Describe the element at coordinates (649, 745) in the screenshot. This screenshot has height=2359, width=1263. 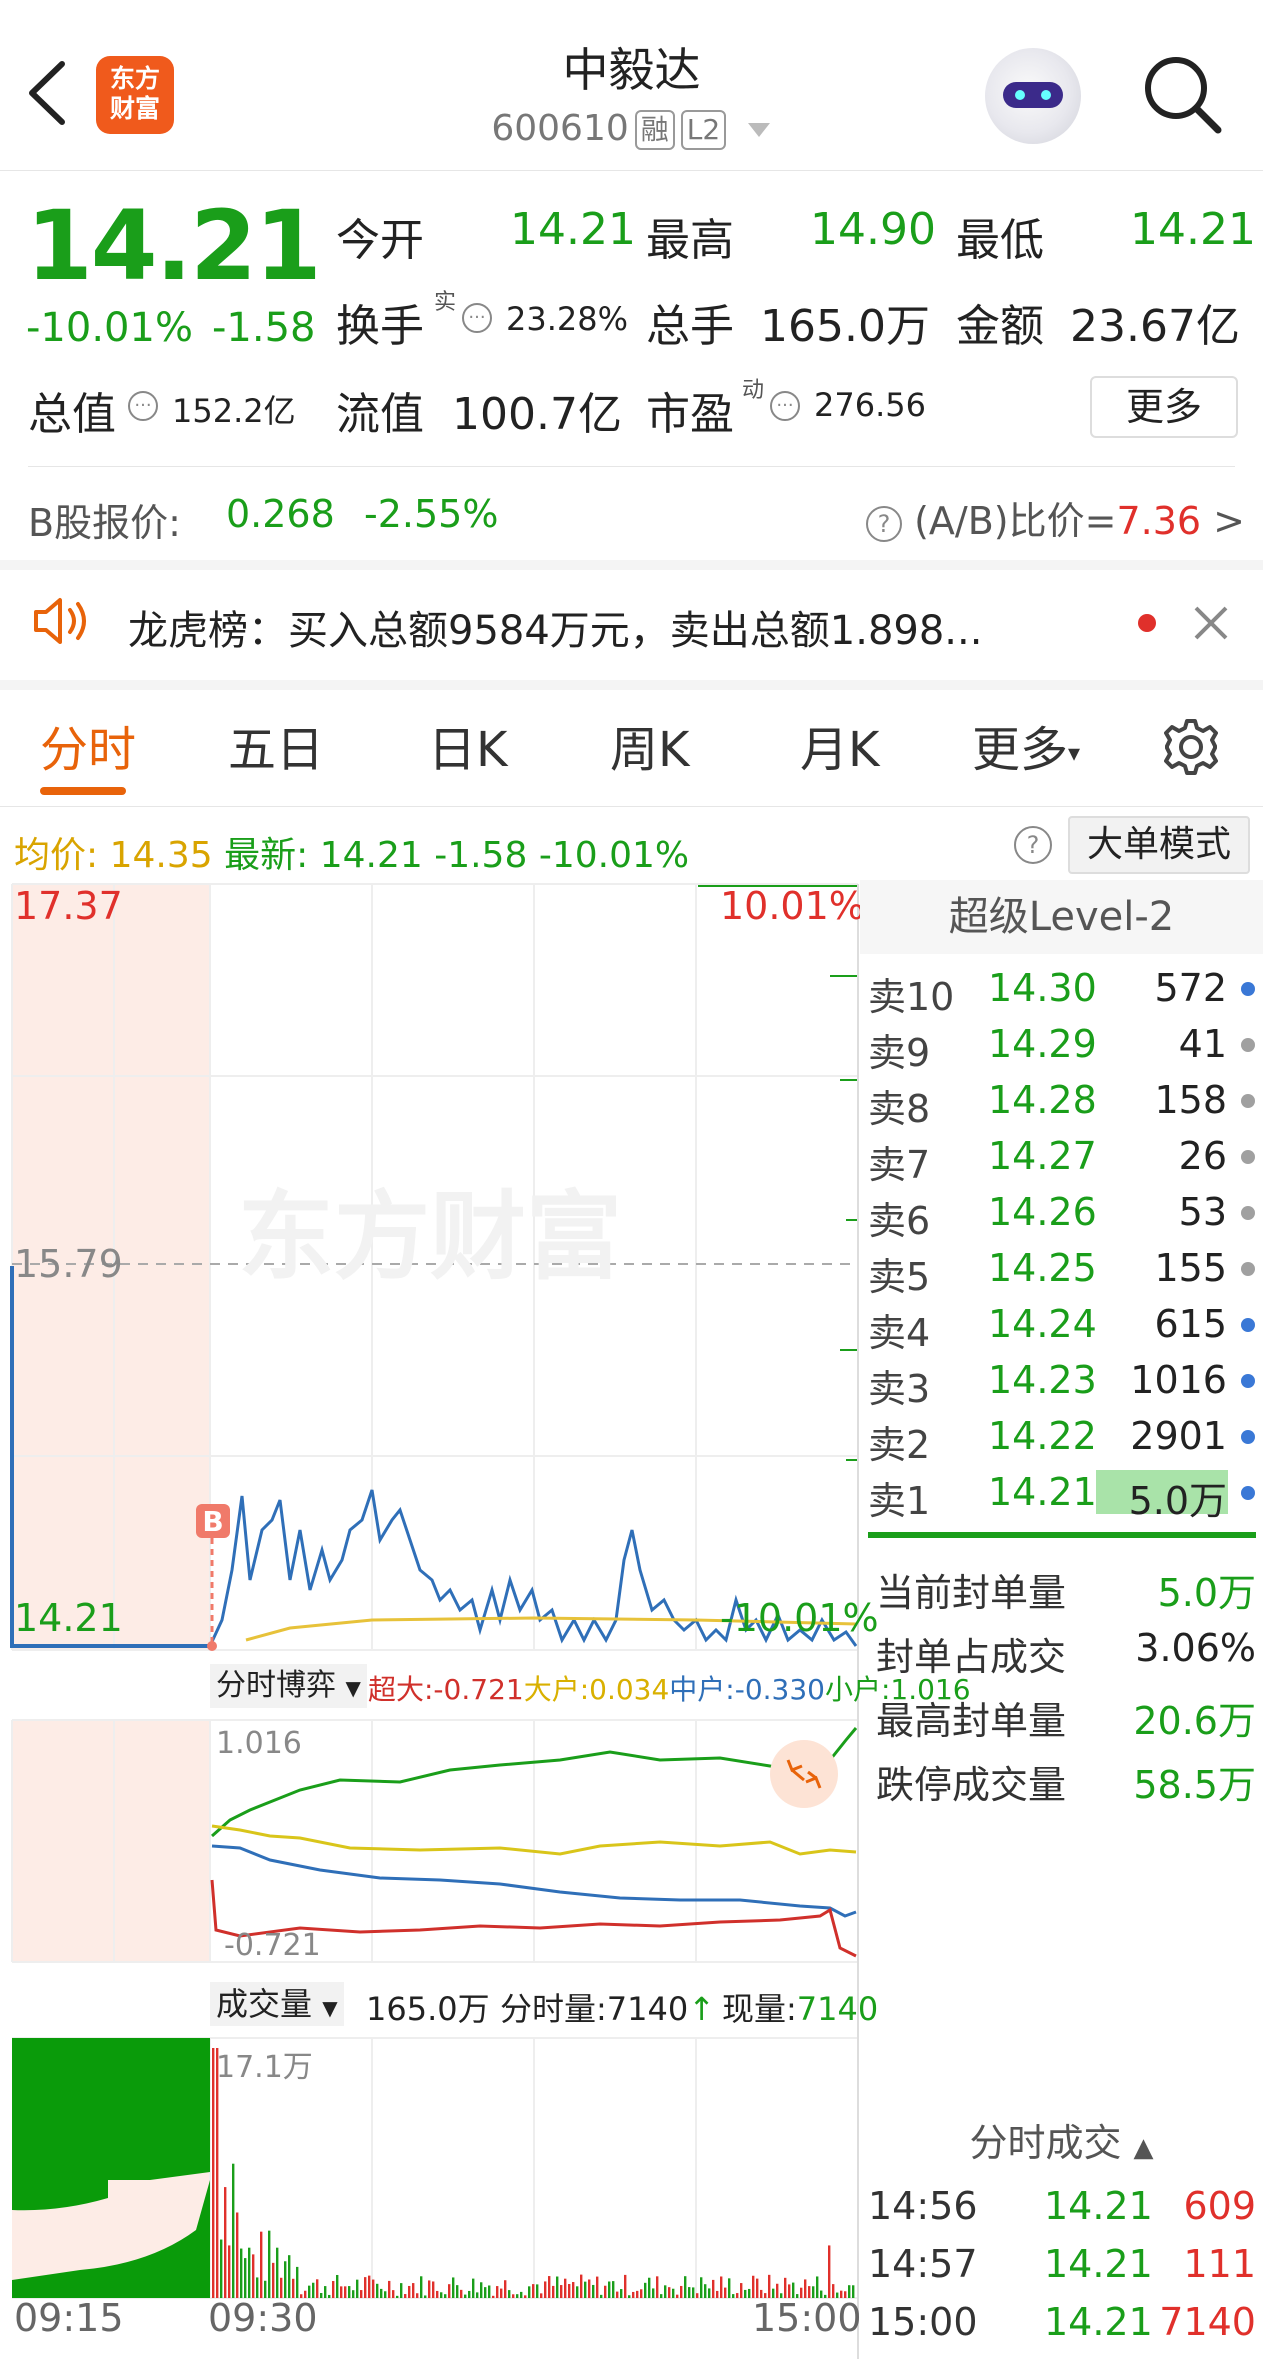
I see `tab-weekly-k: 周K` at that location.